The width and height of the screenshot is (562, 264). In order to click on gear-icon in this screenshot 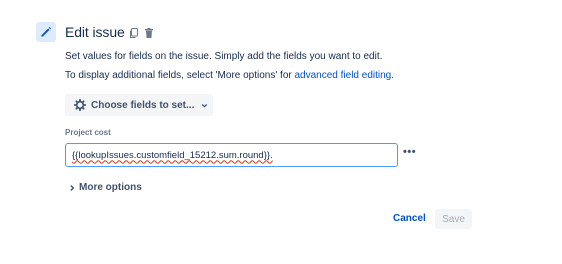, I will do `click(80, 105)`.